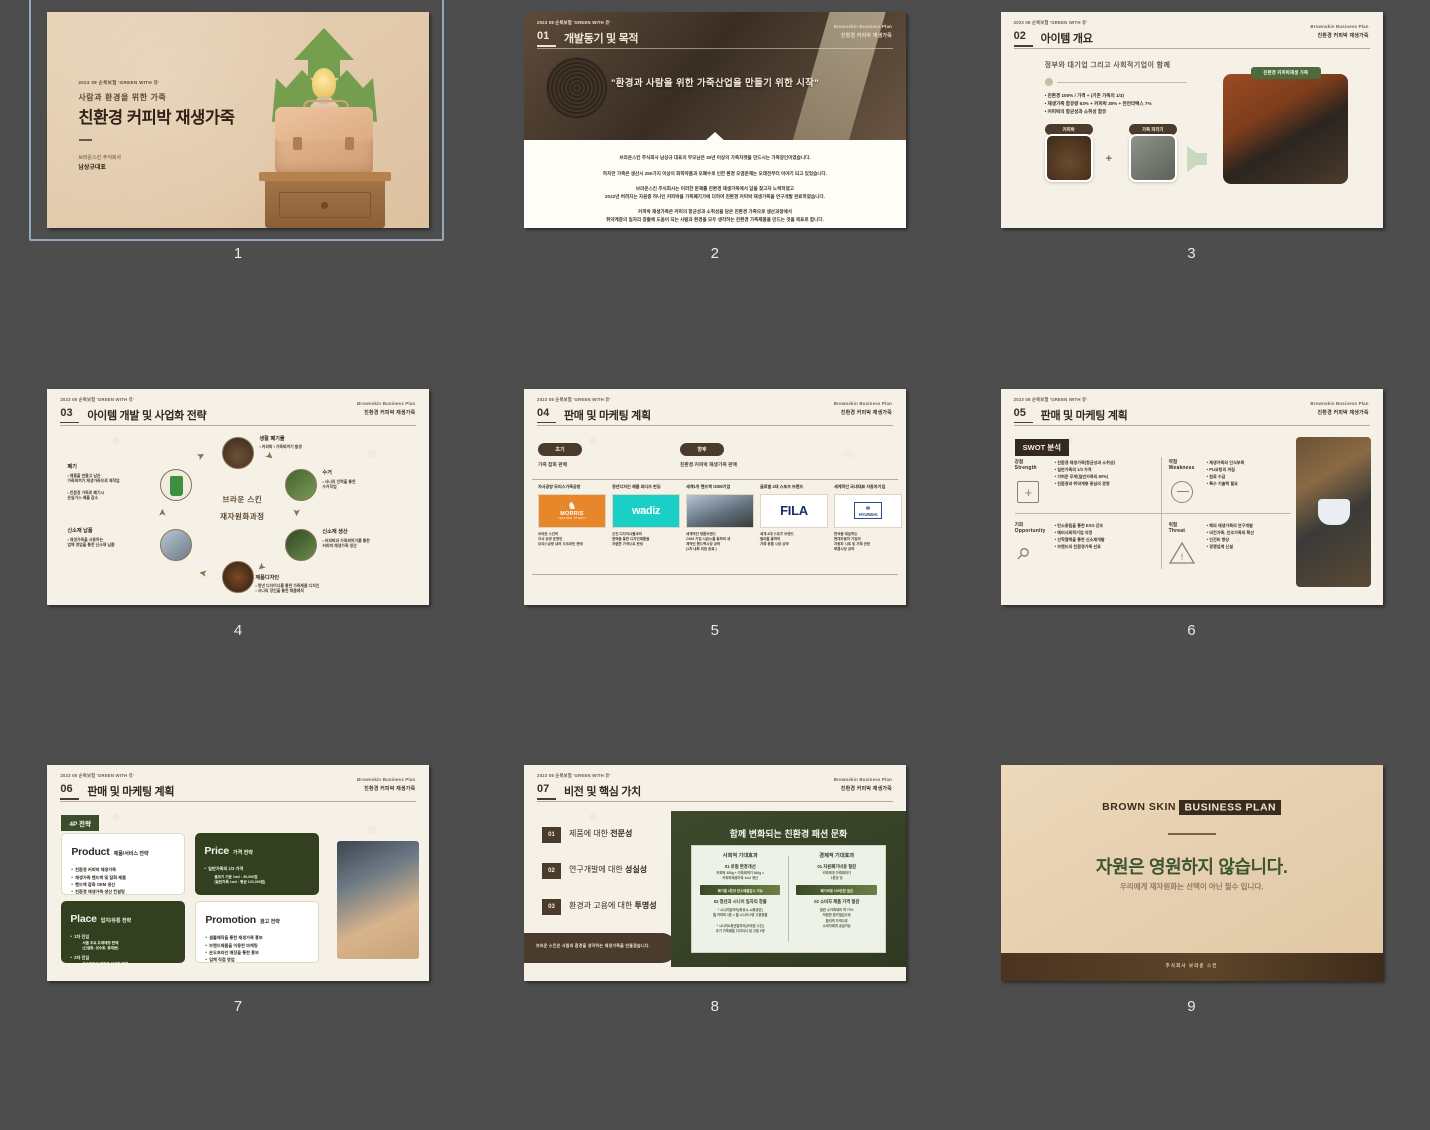 This screenshot has height=1130, width=1430. What do you see at coordinates (176, 544) in the screenshot?
I see `cycle-node-supply` at bounding box center [176, 544].